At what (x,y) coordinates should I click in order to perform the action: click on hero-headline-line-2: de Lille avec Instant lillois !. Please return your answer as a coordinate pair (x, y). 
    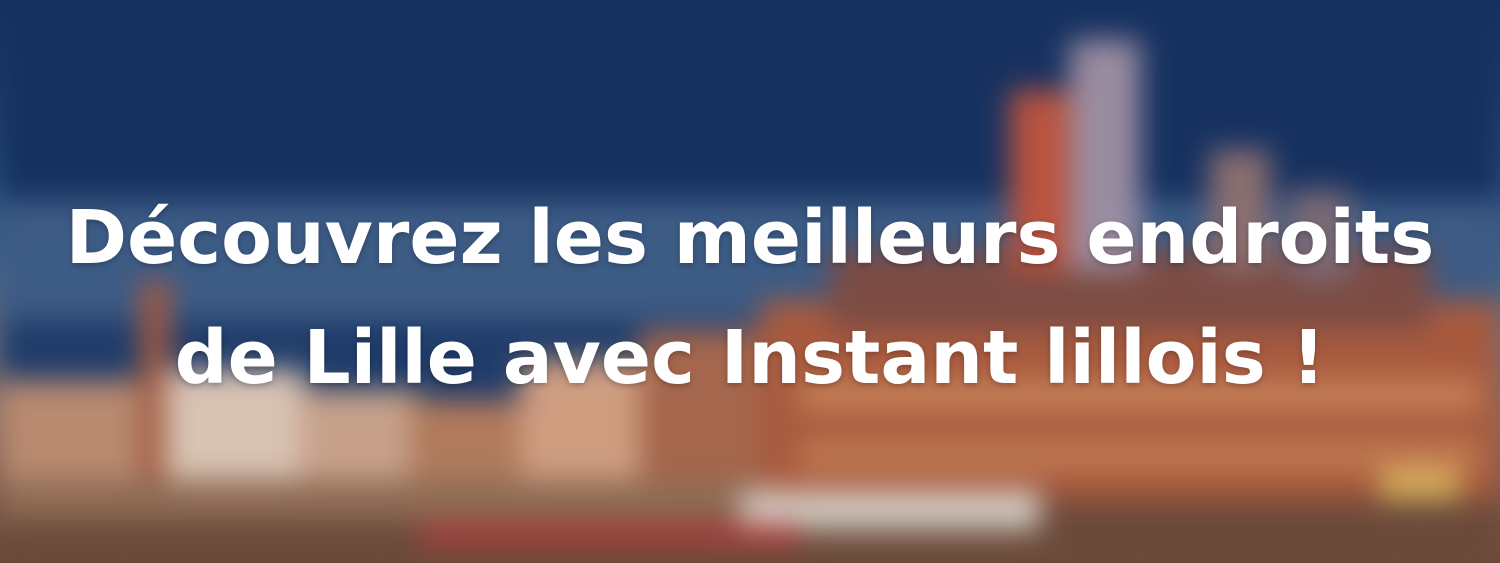
    Looking at the image, I should click on (750, 358).